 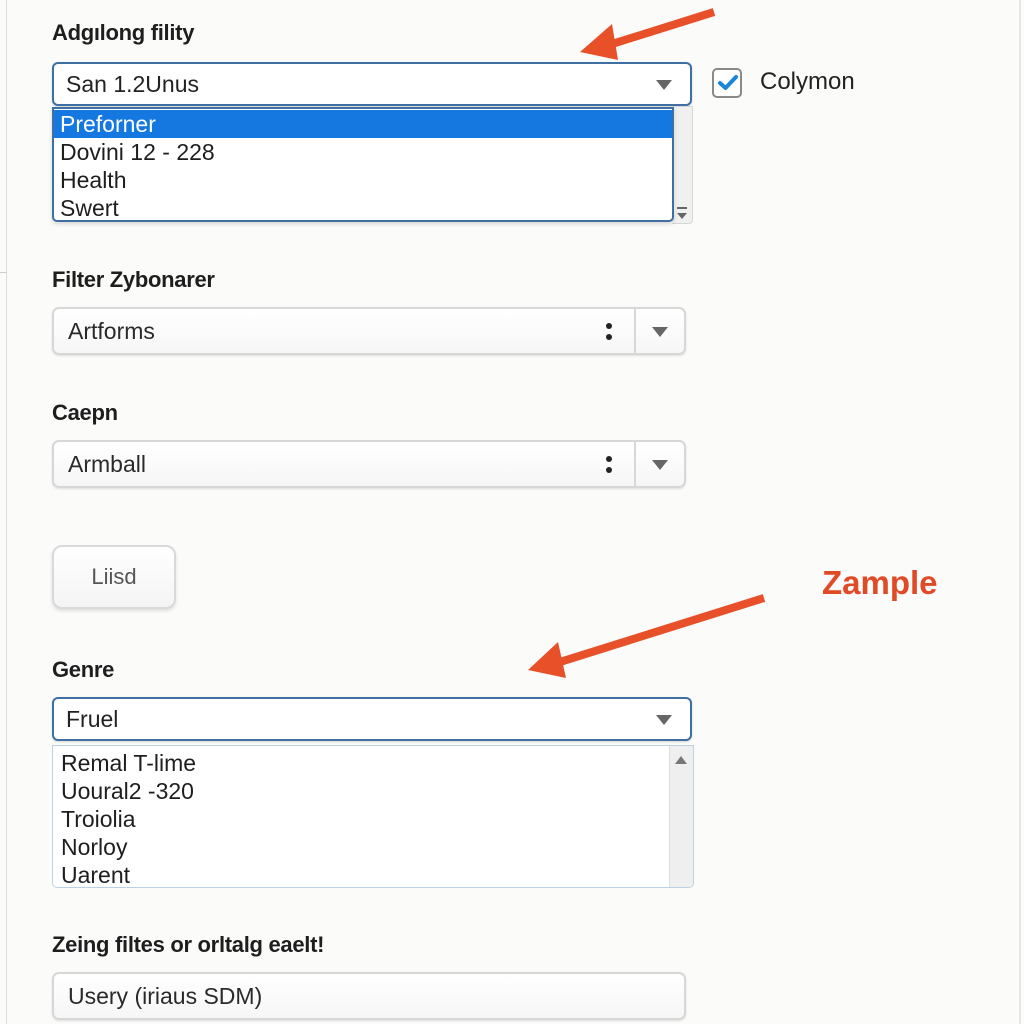 What do you see at coordinates (880, 582) in the screenshot?
I see `annotation-label: Zample` at bounding box center [880, 582].